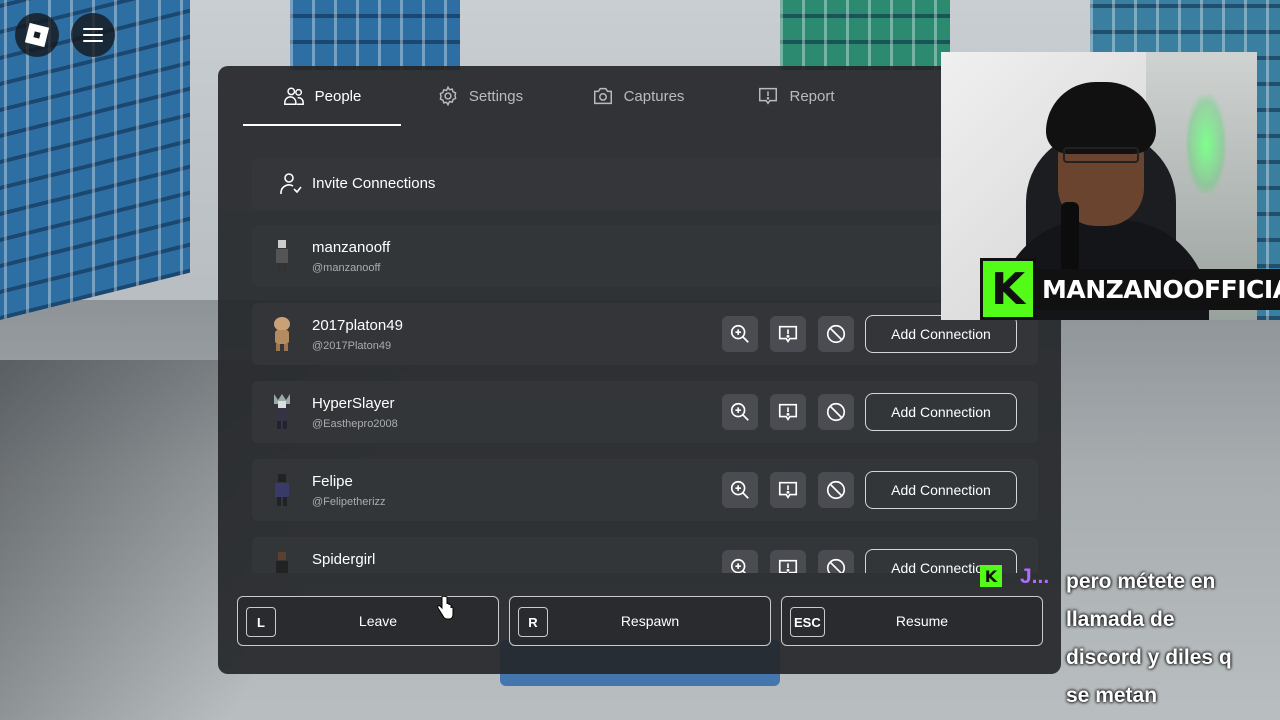 This screenshot has width=1280, height=720. I want to click on report-flag-icon, so click(768, 96).